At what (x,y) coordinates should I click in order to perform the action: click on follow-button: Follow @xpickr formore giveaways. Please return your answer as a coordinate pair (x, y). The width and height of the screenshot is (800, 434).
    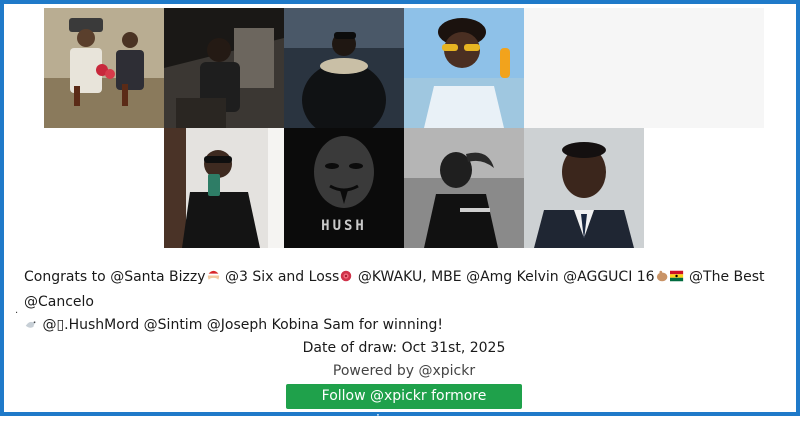
    Looking at the image, I should click on (404, 406).